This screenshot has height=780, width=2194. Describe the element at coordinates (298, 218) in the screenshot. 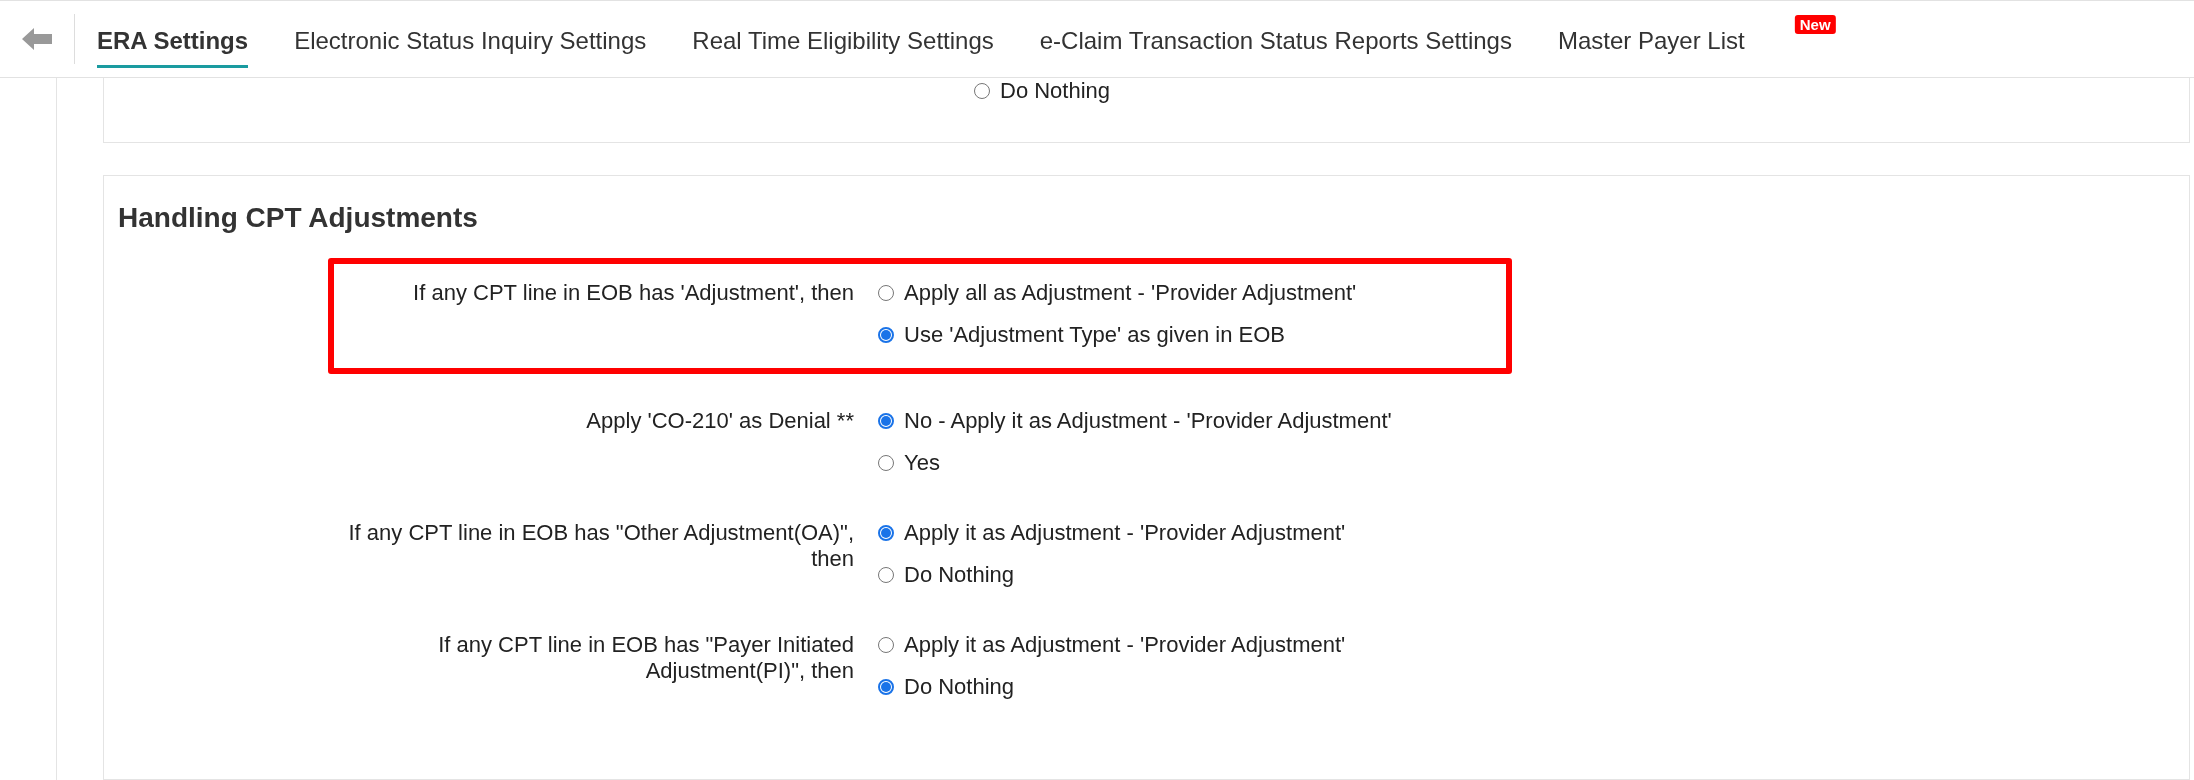

I see `section-title: Handling CPT Adjustments` at that location.